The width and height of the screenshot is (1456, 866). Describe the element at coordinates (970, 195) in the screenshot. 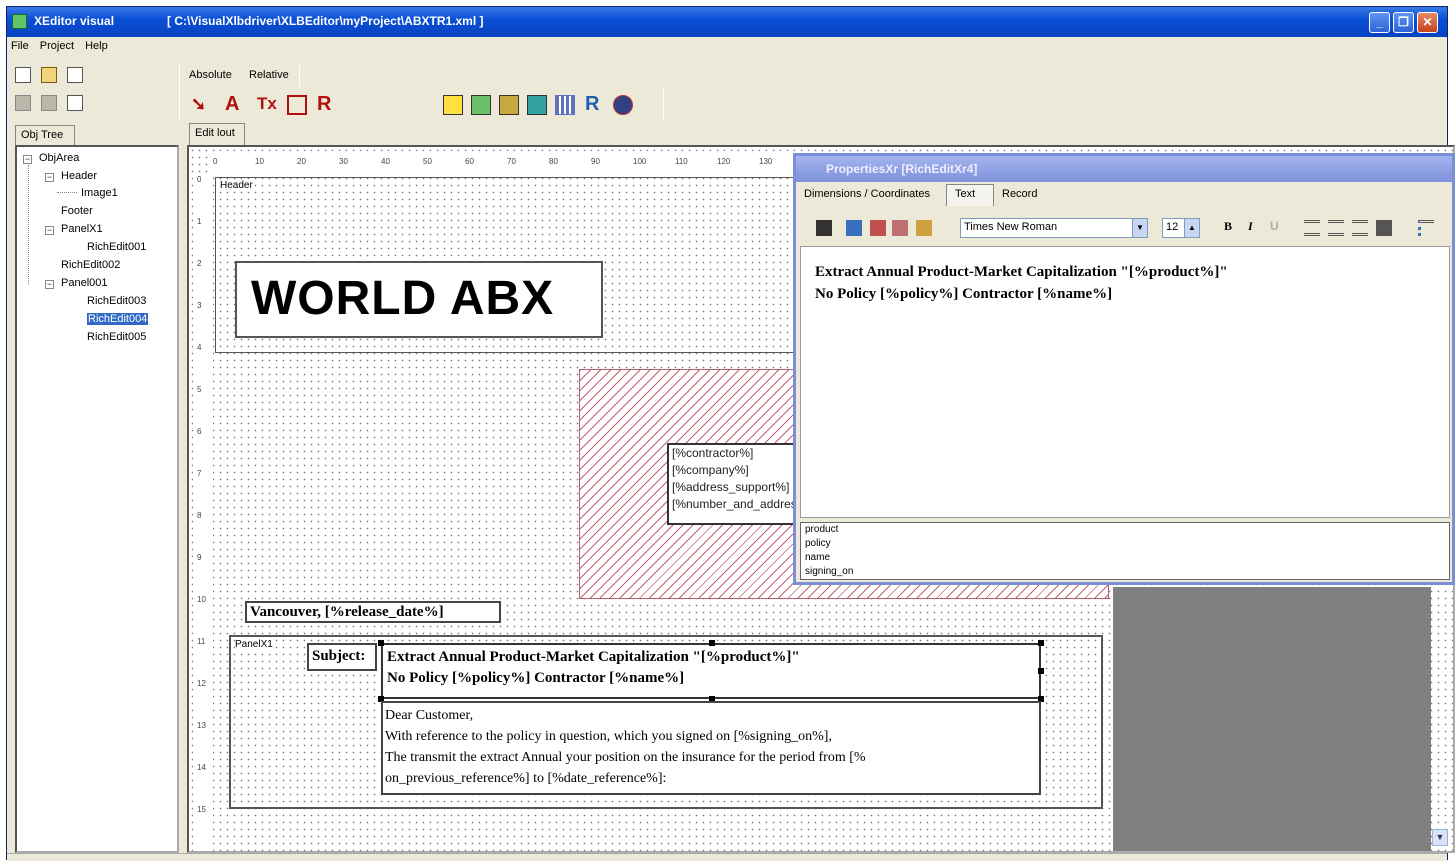

I see `tab-text: Text` at that location.